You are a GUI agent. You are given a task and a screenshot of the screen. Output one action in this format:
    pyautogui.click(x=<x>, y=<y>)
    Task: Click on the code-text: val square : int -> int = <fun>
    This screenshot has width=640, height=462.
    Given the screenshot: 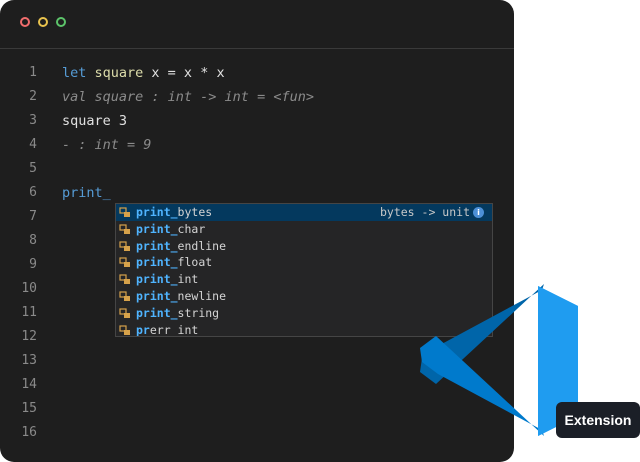 What is the action you would take?
    pyautogui.click(x=188, y=97)
    